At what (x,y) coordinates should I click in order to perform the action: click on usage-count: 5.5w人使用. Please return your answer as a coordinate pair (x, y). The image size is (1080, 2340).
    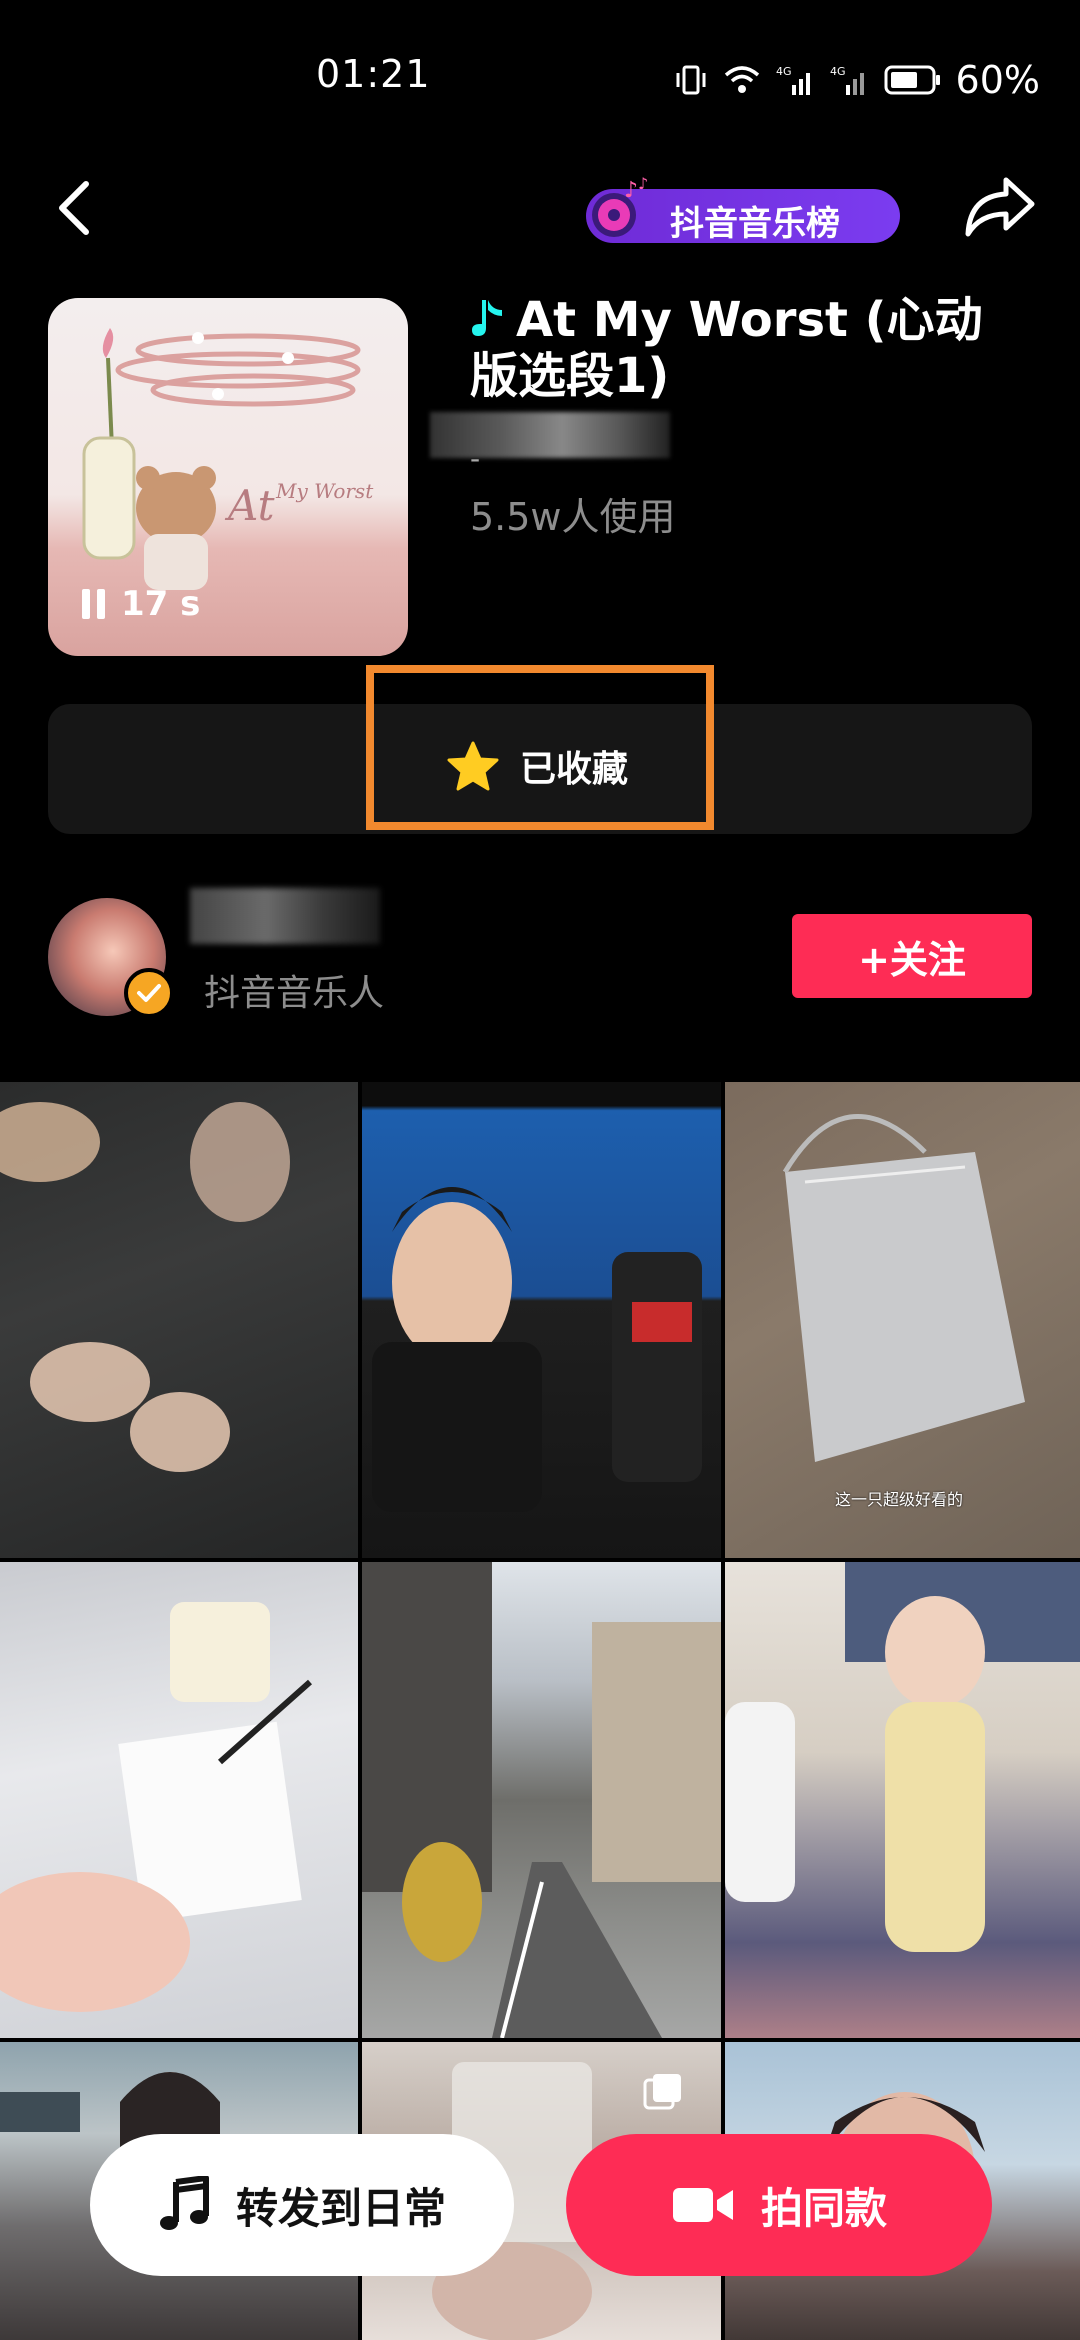
    Looking at the image, I should click on (573, 517).